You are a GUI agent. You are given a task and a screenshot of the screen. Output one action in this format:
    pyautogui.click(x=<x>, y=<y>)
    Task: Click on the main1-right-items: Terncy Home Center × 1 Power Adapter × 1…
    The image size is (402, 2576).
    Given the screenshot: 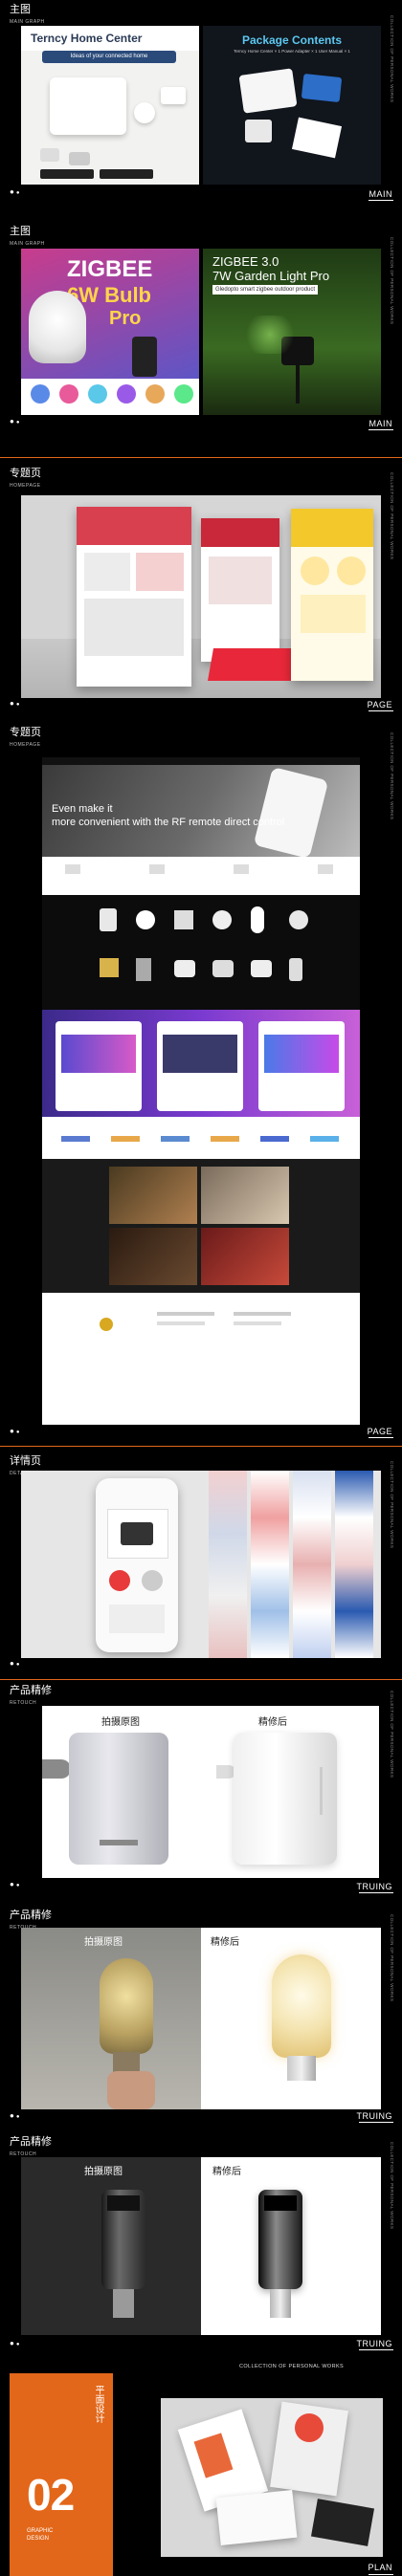 What is the action you would take?
    pyautogui.click(x=292, y=51)
    